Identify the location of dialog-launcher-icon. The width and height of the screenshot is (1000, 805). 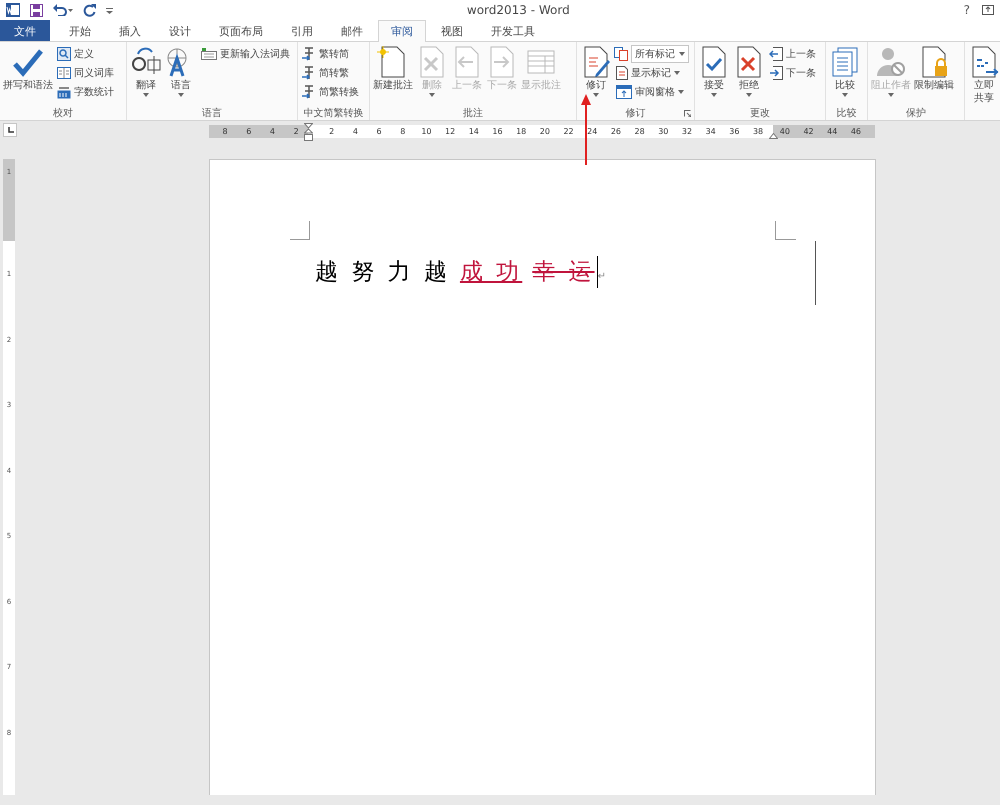
(687, 113).